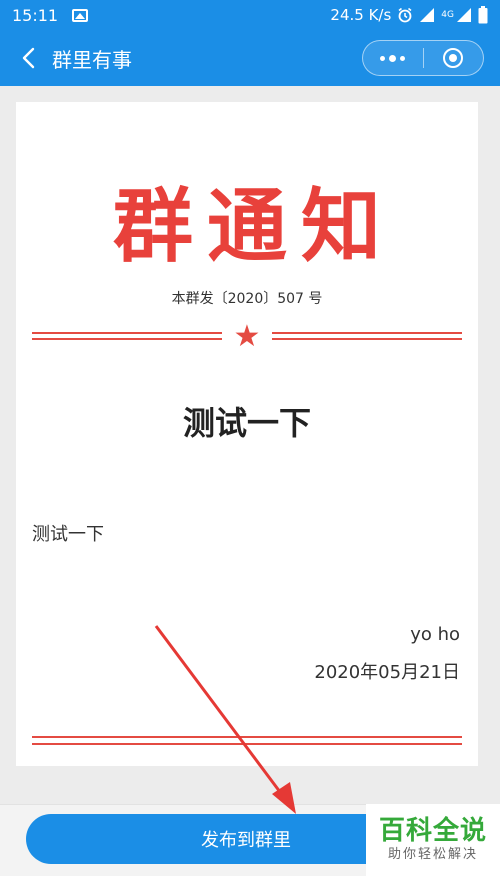 The width and height of the screenshot is (500, 876). Describe the element at coordinates (427, 15) in the screenshot. I see `signal-icon` at that location.